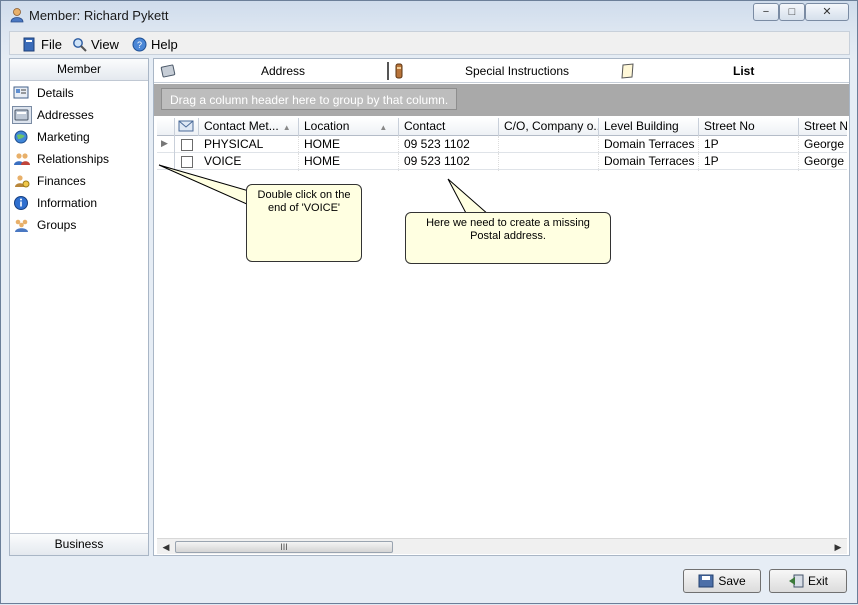 The height and width of the screenshot is (605, 858). I want to click on close-button: ✕, so click(827, 12).